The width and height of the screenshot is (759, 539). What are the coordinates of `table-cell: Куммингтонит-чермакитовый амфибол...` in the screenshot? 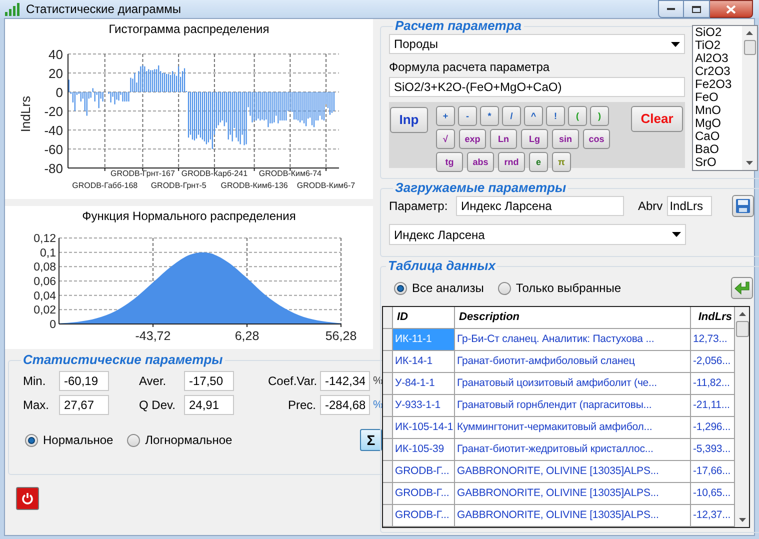 It's located at (573, 427).